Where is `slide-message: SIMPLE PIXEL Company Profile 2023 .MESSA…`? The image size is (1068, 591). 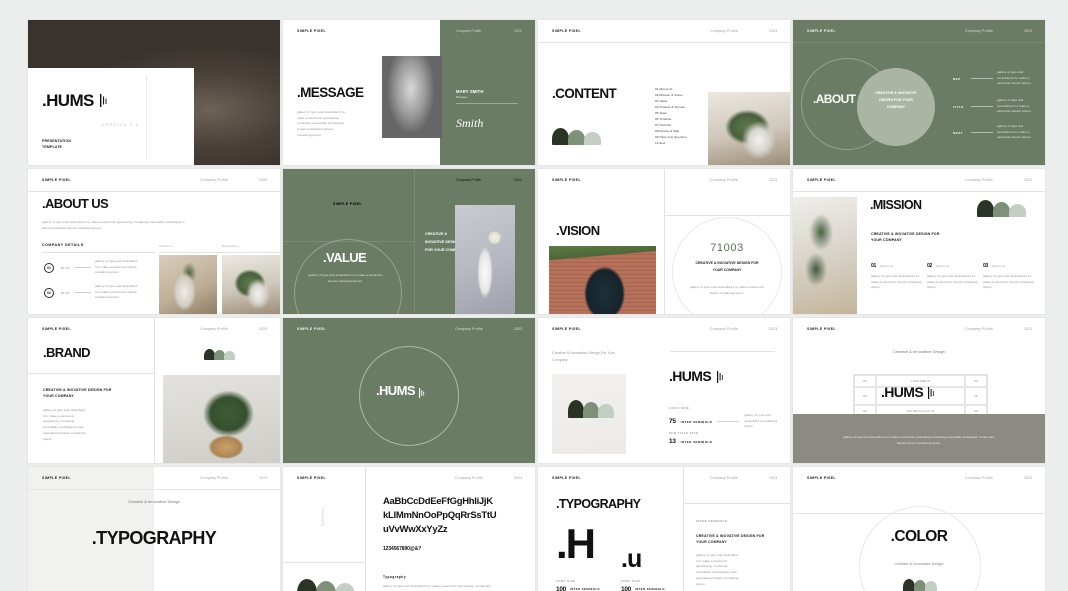 slide-message: SIMPLE PIXEL Company Profile 2023 .MESSA… is located at coordinates (409, 92).